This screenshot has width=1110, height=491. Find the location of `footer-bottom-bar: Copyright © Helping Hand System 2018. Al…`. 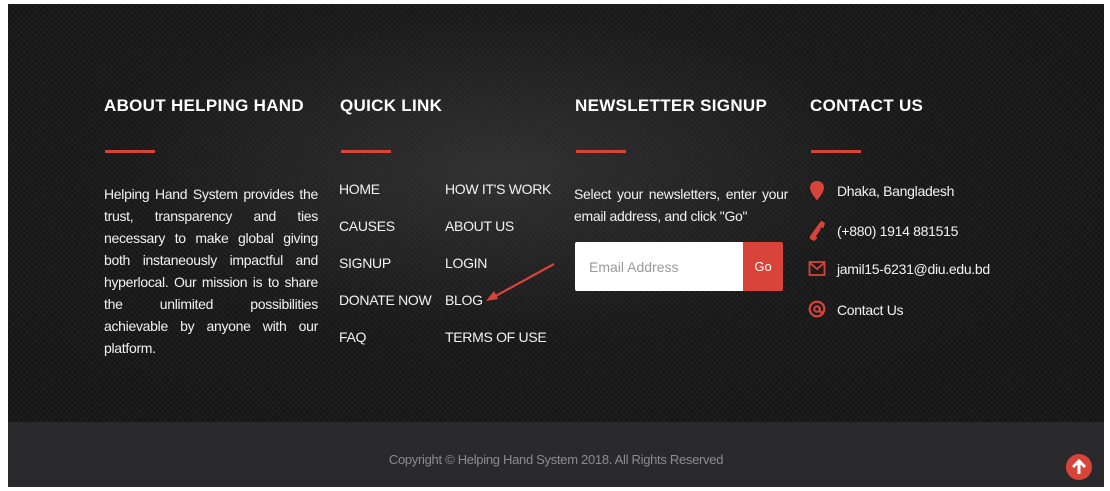

footer-bottom-bar: Copyright © Helping Hand System 2018. Al… is located at coordinates (556, 454).